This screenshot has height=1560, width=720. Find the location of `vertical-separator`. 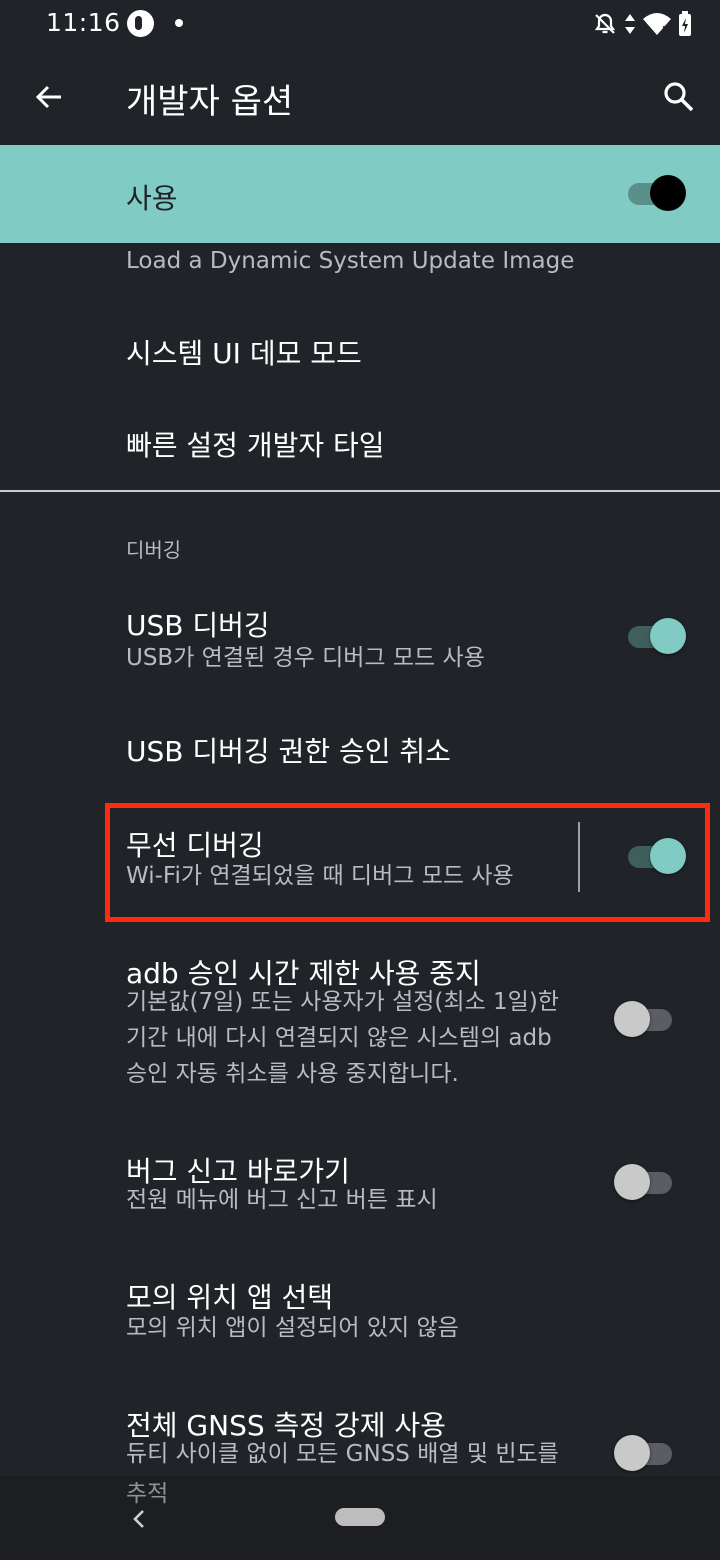

vertical-separator is located at coordinates (579, 857).